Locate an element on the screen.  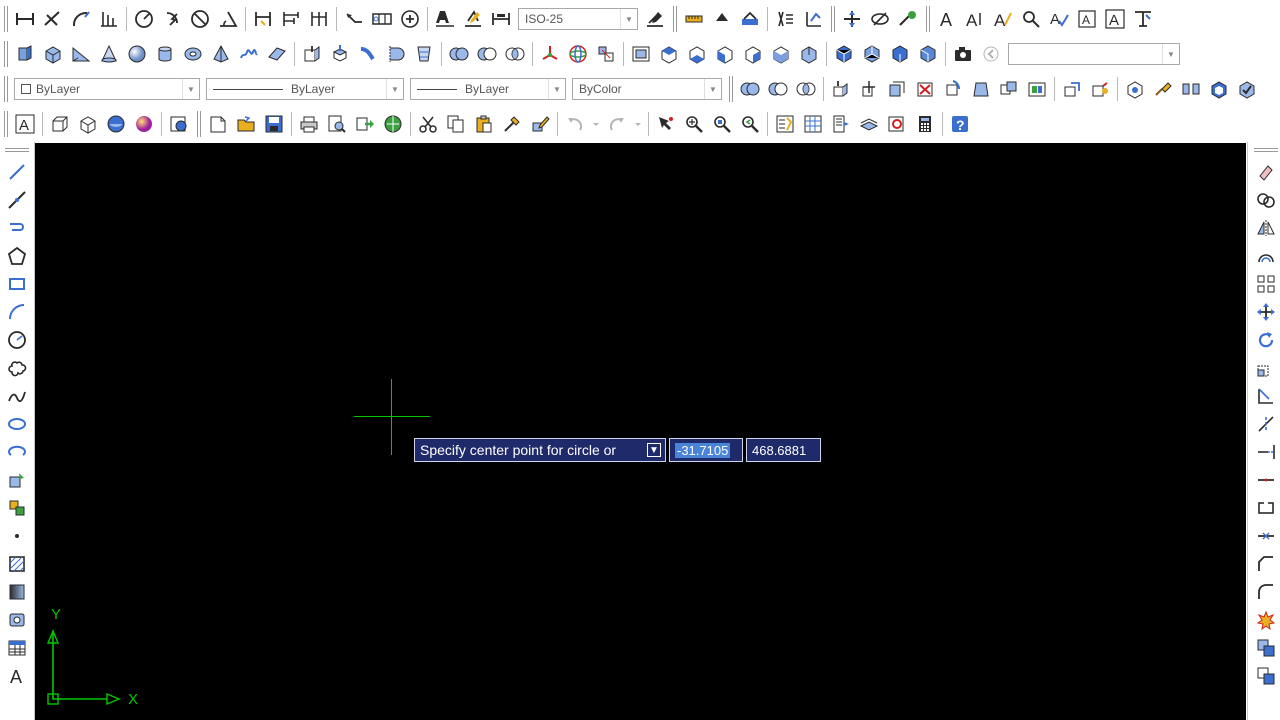
erase-icon is located at coordinates (1266, 172).